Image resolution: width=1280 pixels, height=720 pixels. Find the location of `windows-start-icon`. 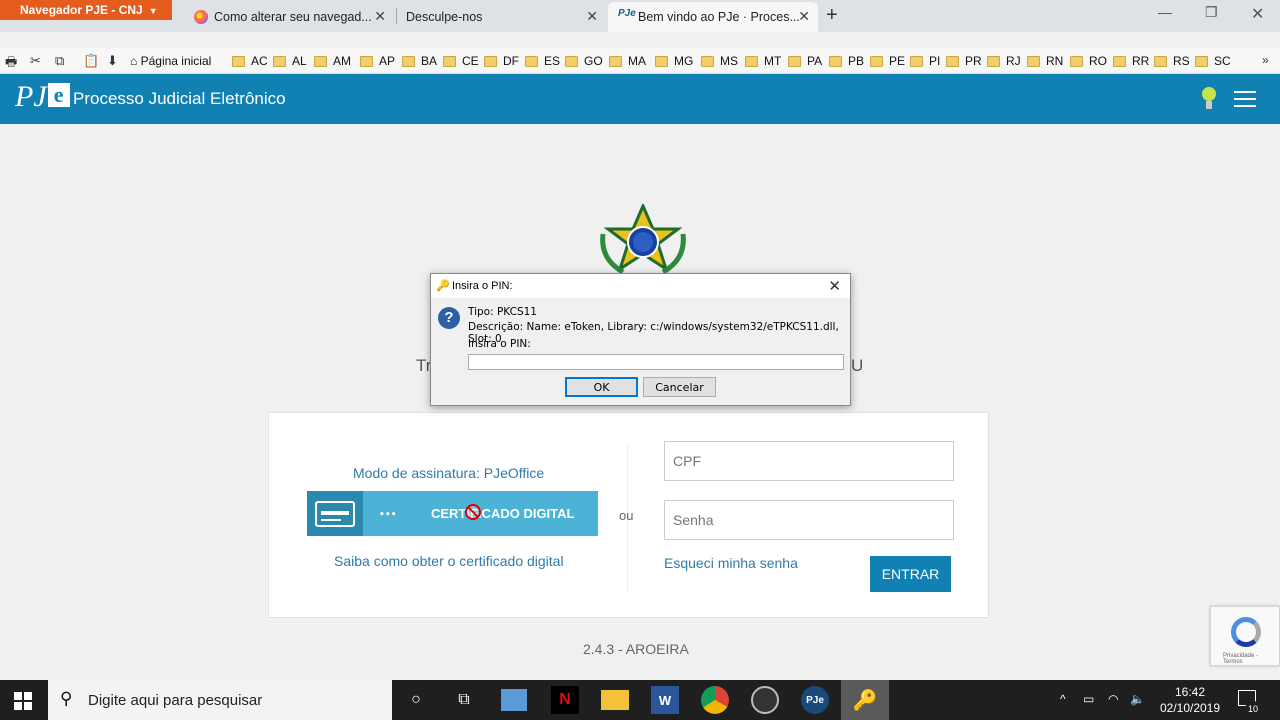

windows-start-icon is located at coordinates (23, 701).